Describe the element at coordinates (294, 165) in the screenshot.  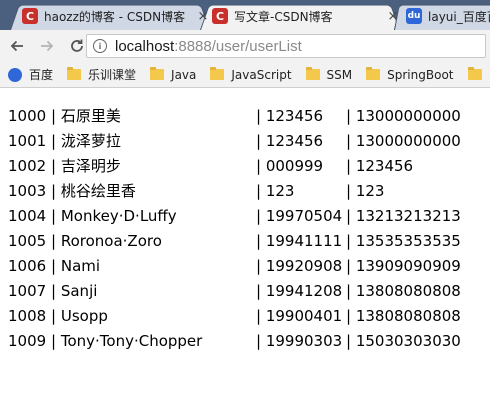
I see `user-password-text: 000999` at that location.